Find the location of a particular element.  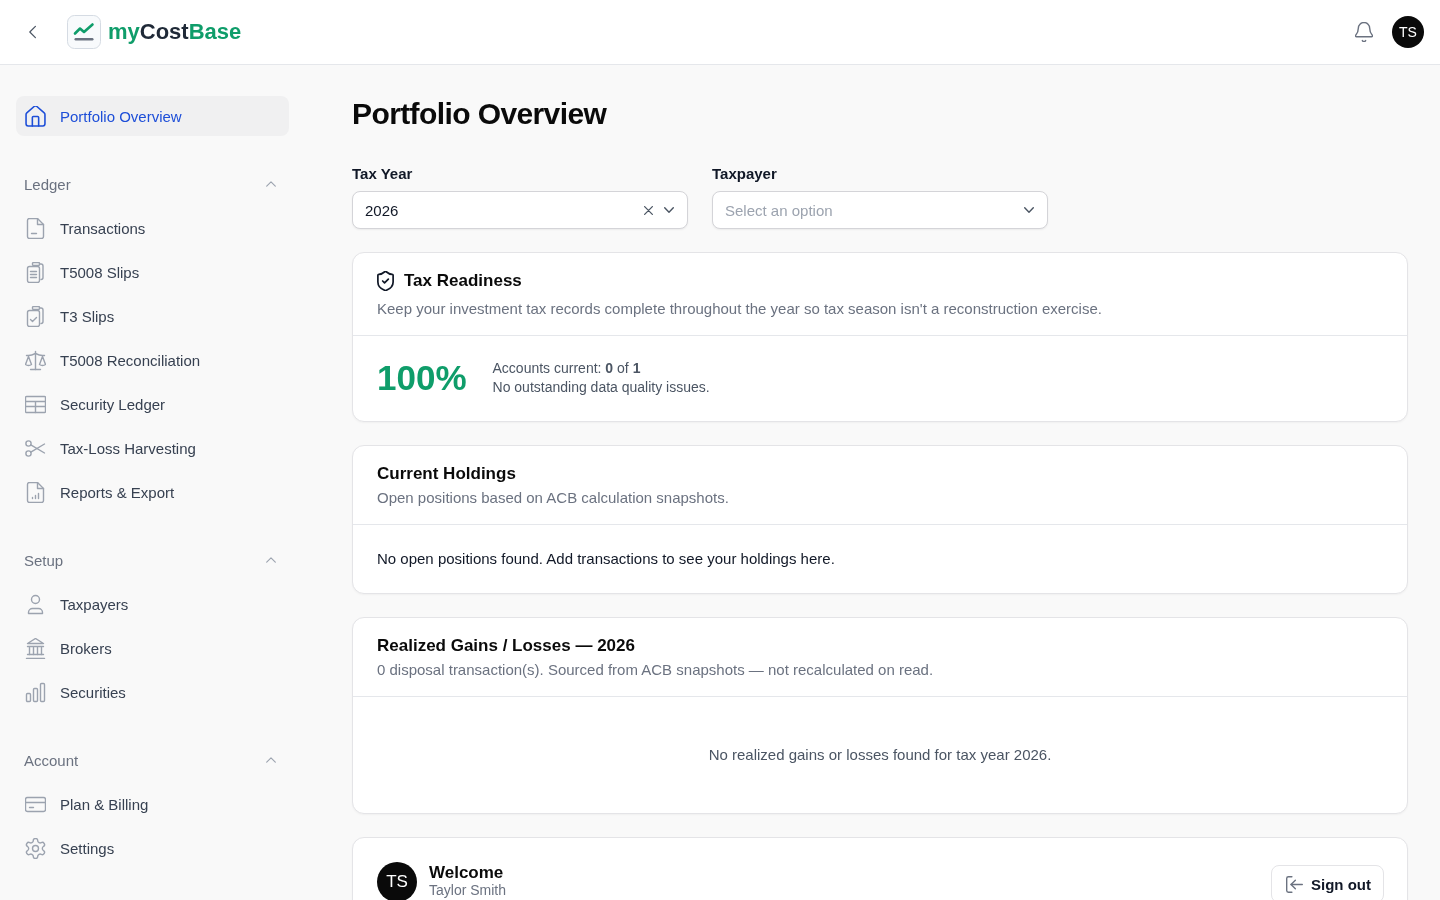

clipboard-check-icon is located at coordinates (35, 316).